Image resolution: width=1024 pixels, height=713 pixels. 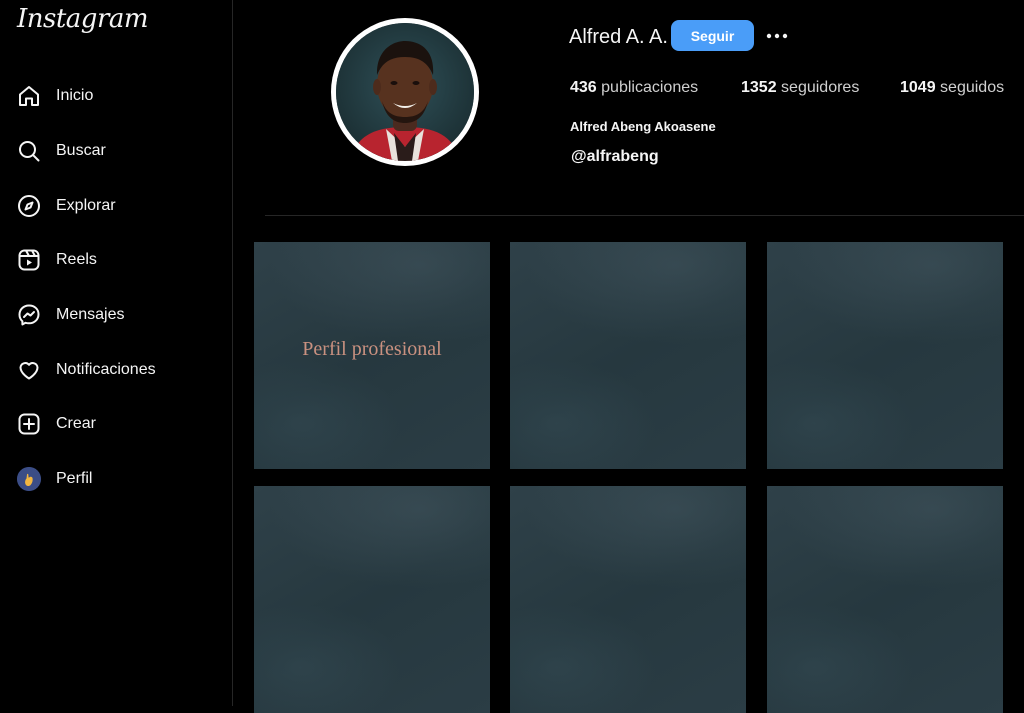 I want to click on sidebar-item-explorar: Explorar, so click(x=116, y=205).